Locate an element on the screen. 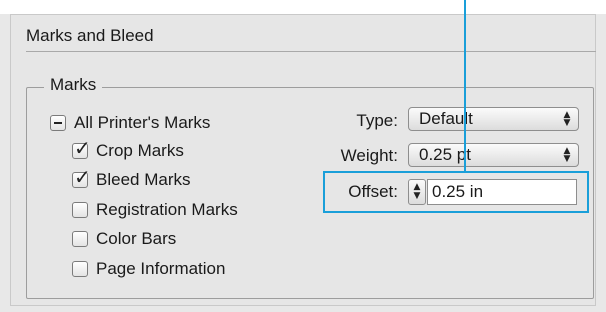  callout-pointer-line is located at coordinates (465, 85).